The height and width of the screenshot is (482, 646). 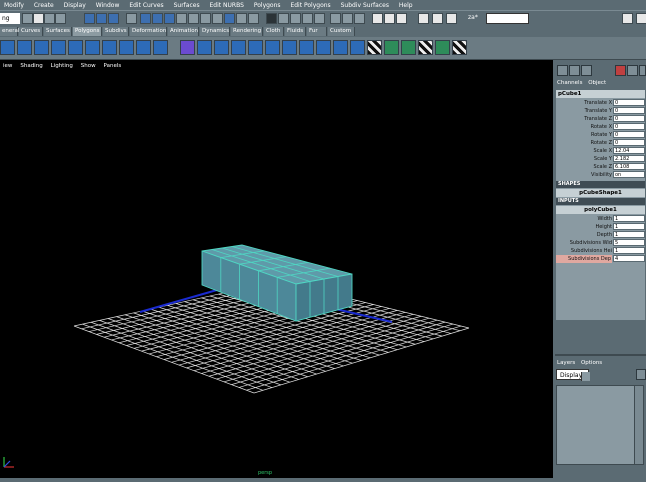 I want to click on shelf-tab-rendering: Rendering, so click(x=247, y=31).